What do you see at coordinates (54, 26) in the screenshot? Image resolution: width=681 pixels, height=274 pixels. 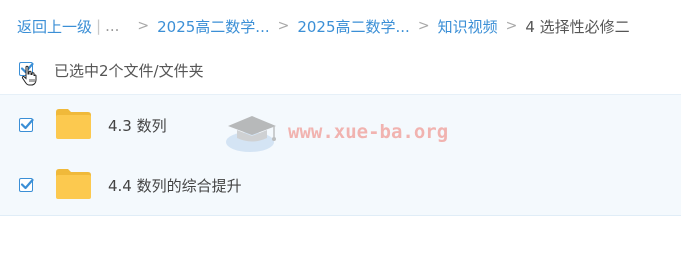 I see `back-link: 返回上一级` at bounding box center [54, 26].